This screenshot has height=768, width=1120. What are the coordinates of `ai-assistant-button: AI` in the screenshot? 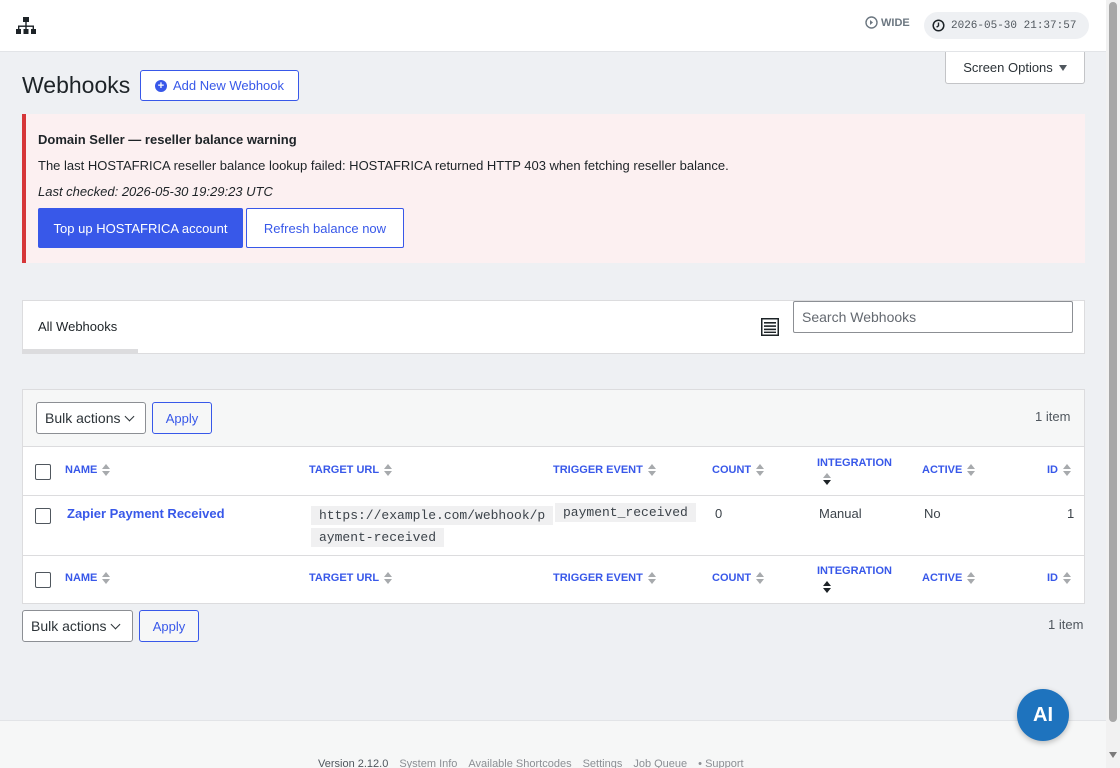 It's located at (1043, 715).